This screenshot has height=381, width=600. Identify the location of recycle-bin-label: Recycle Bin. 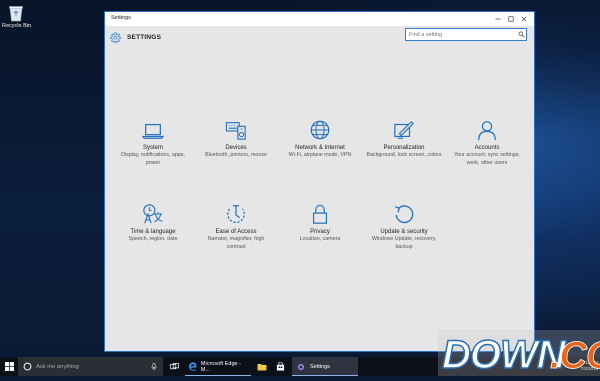
(17, 26).